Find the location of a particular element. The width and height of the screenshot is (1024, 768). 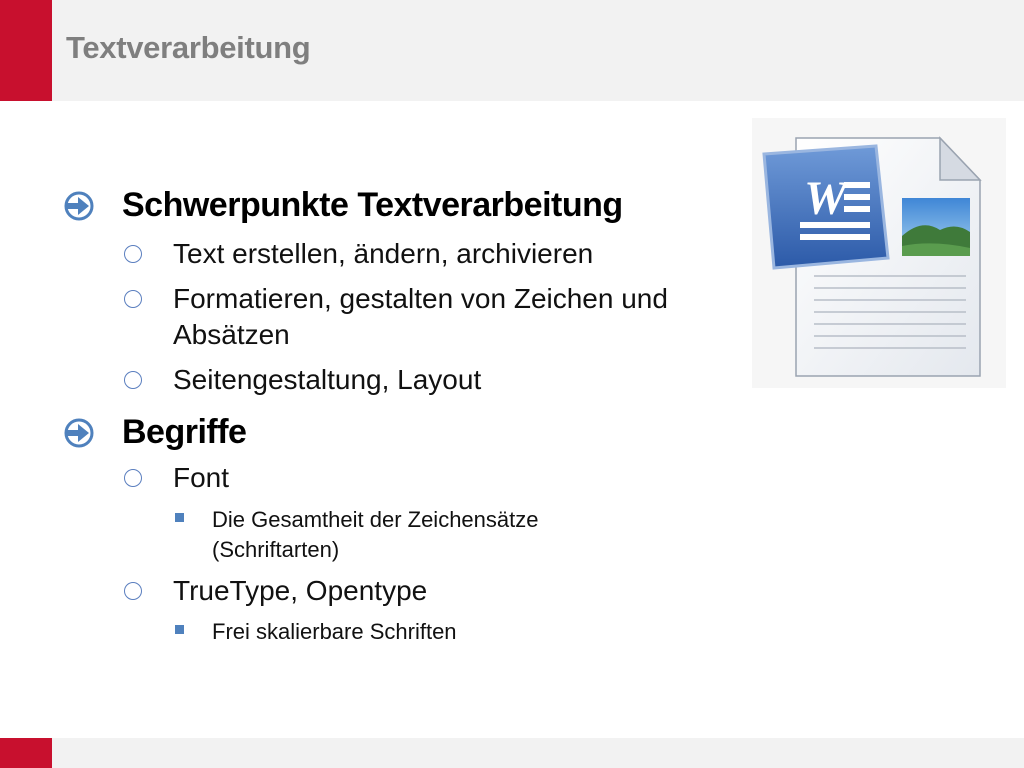

bullet-begriffe: Begriffe is located at coordinates (154, 432).